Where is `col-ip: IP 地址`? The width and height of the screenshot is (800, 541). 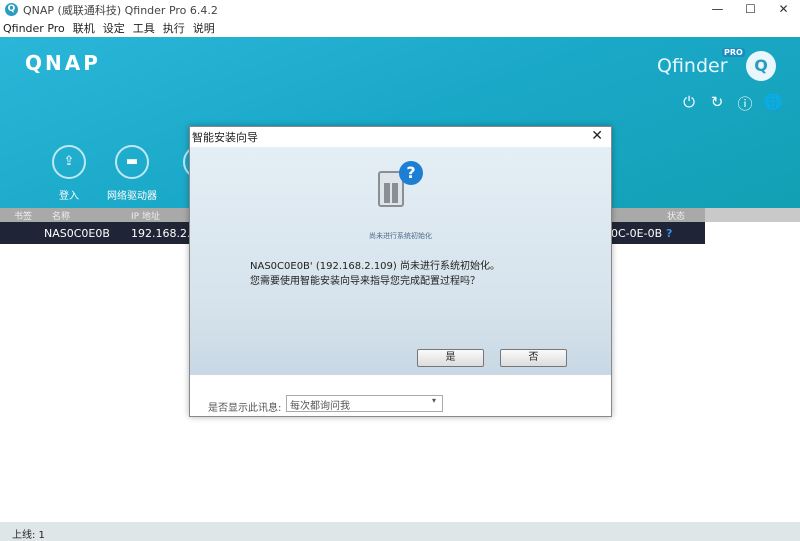 col-ip: IP 地址 is located at coordinates (145, 215).